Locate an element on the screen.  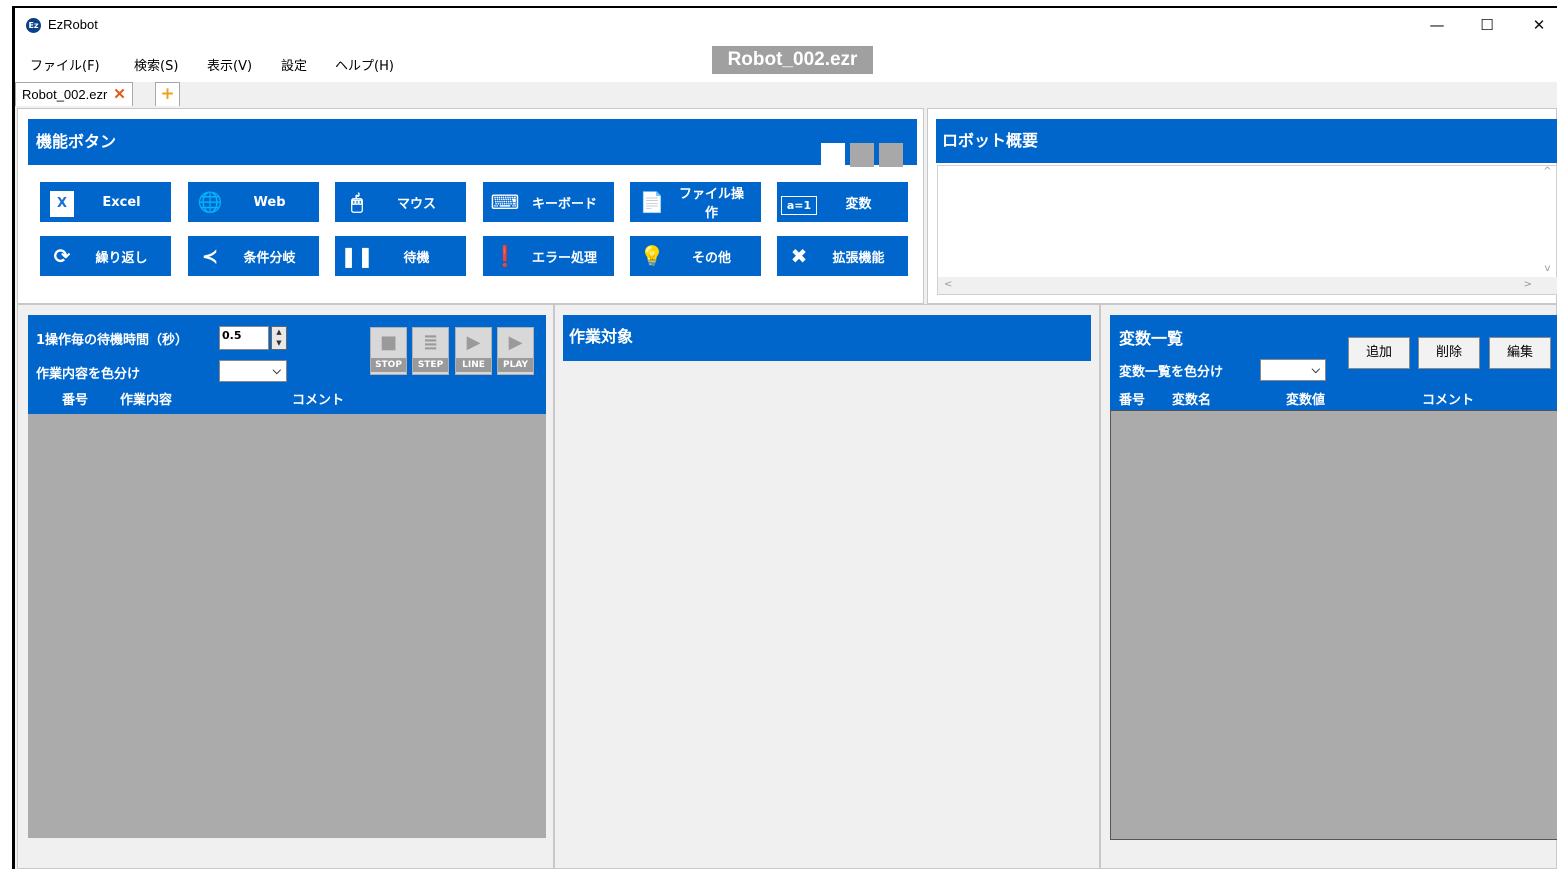
wait-time-spinner: ▲ ▼ is located at coordinates (279, 338).